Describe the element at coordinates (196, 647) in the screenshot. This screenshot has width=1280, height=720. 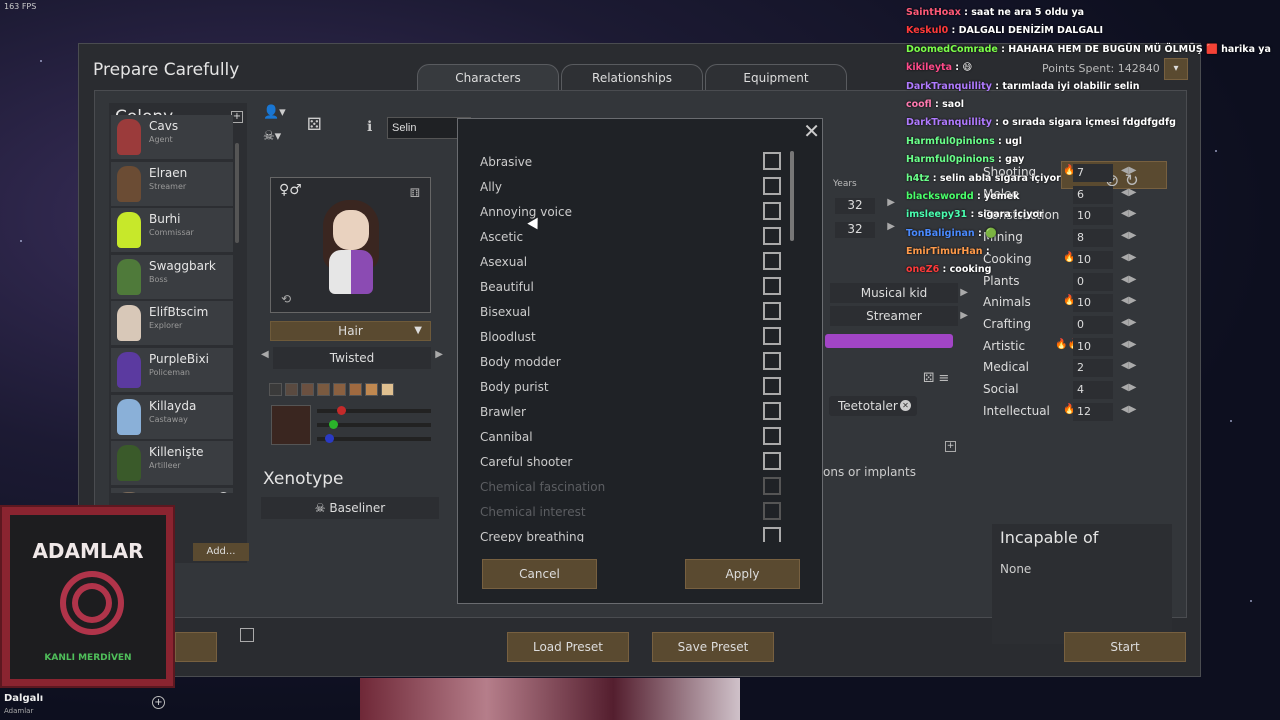
I see `back-button` at that location.